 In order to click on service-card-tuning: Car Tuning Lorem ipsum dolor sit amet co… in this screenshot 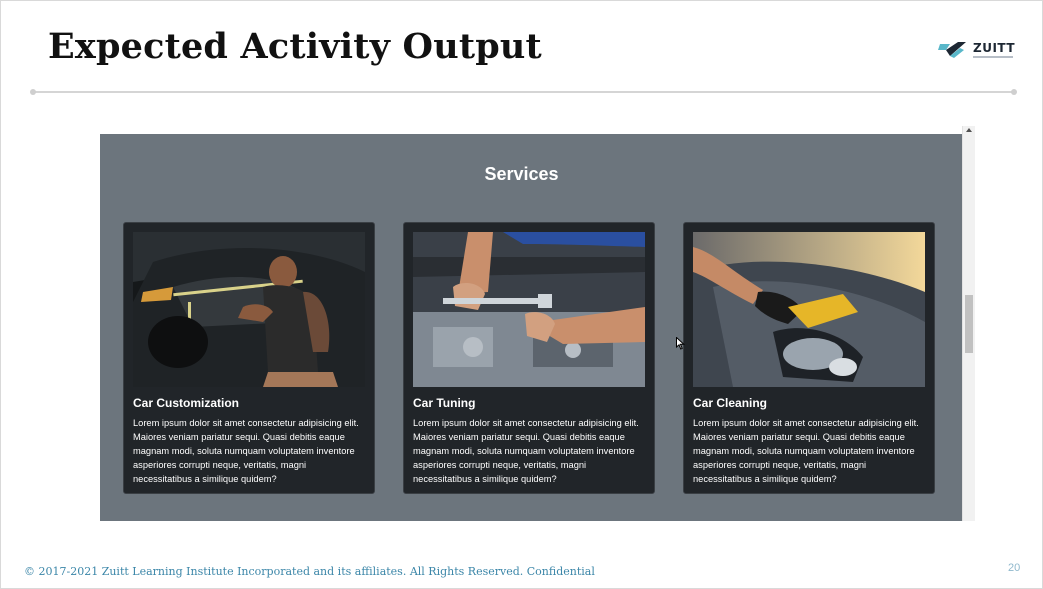, I will do `click(529, 358)`.